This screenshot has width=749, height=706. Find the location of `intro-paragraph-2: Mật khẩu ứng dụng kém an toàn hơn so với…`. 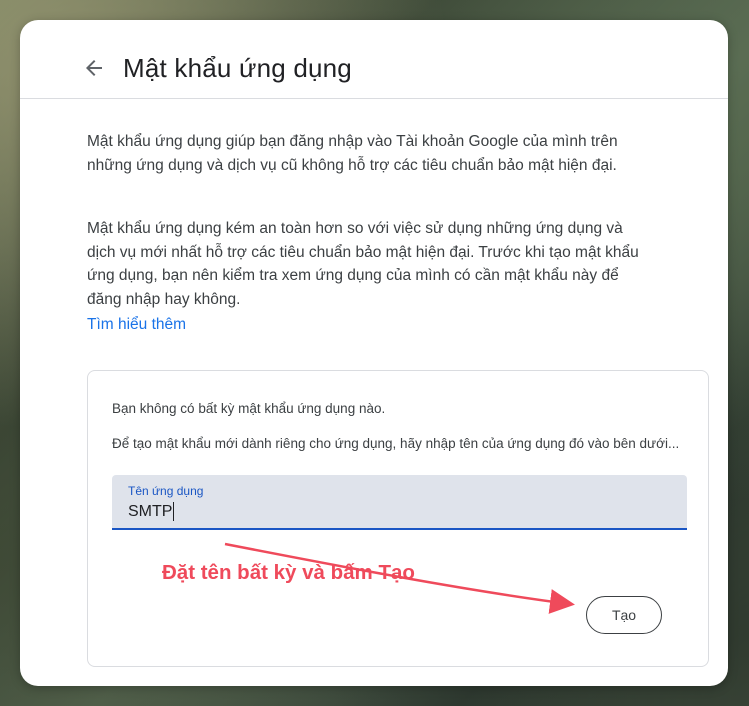

intro-paragraph-2: Mật khẩu ứng dụng kém an toàn hơn so với… is located at coordinates (363, 264).